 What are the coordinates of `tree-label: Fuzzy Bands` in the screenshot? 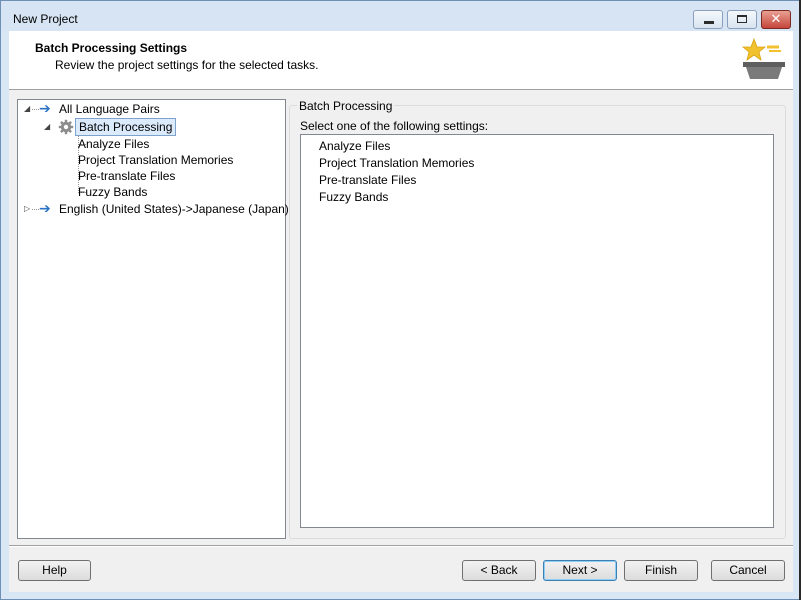 It's located at (113, 192).